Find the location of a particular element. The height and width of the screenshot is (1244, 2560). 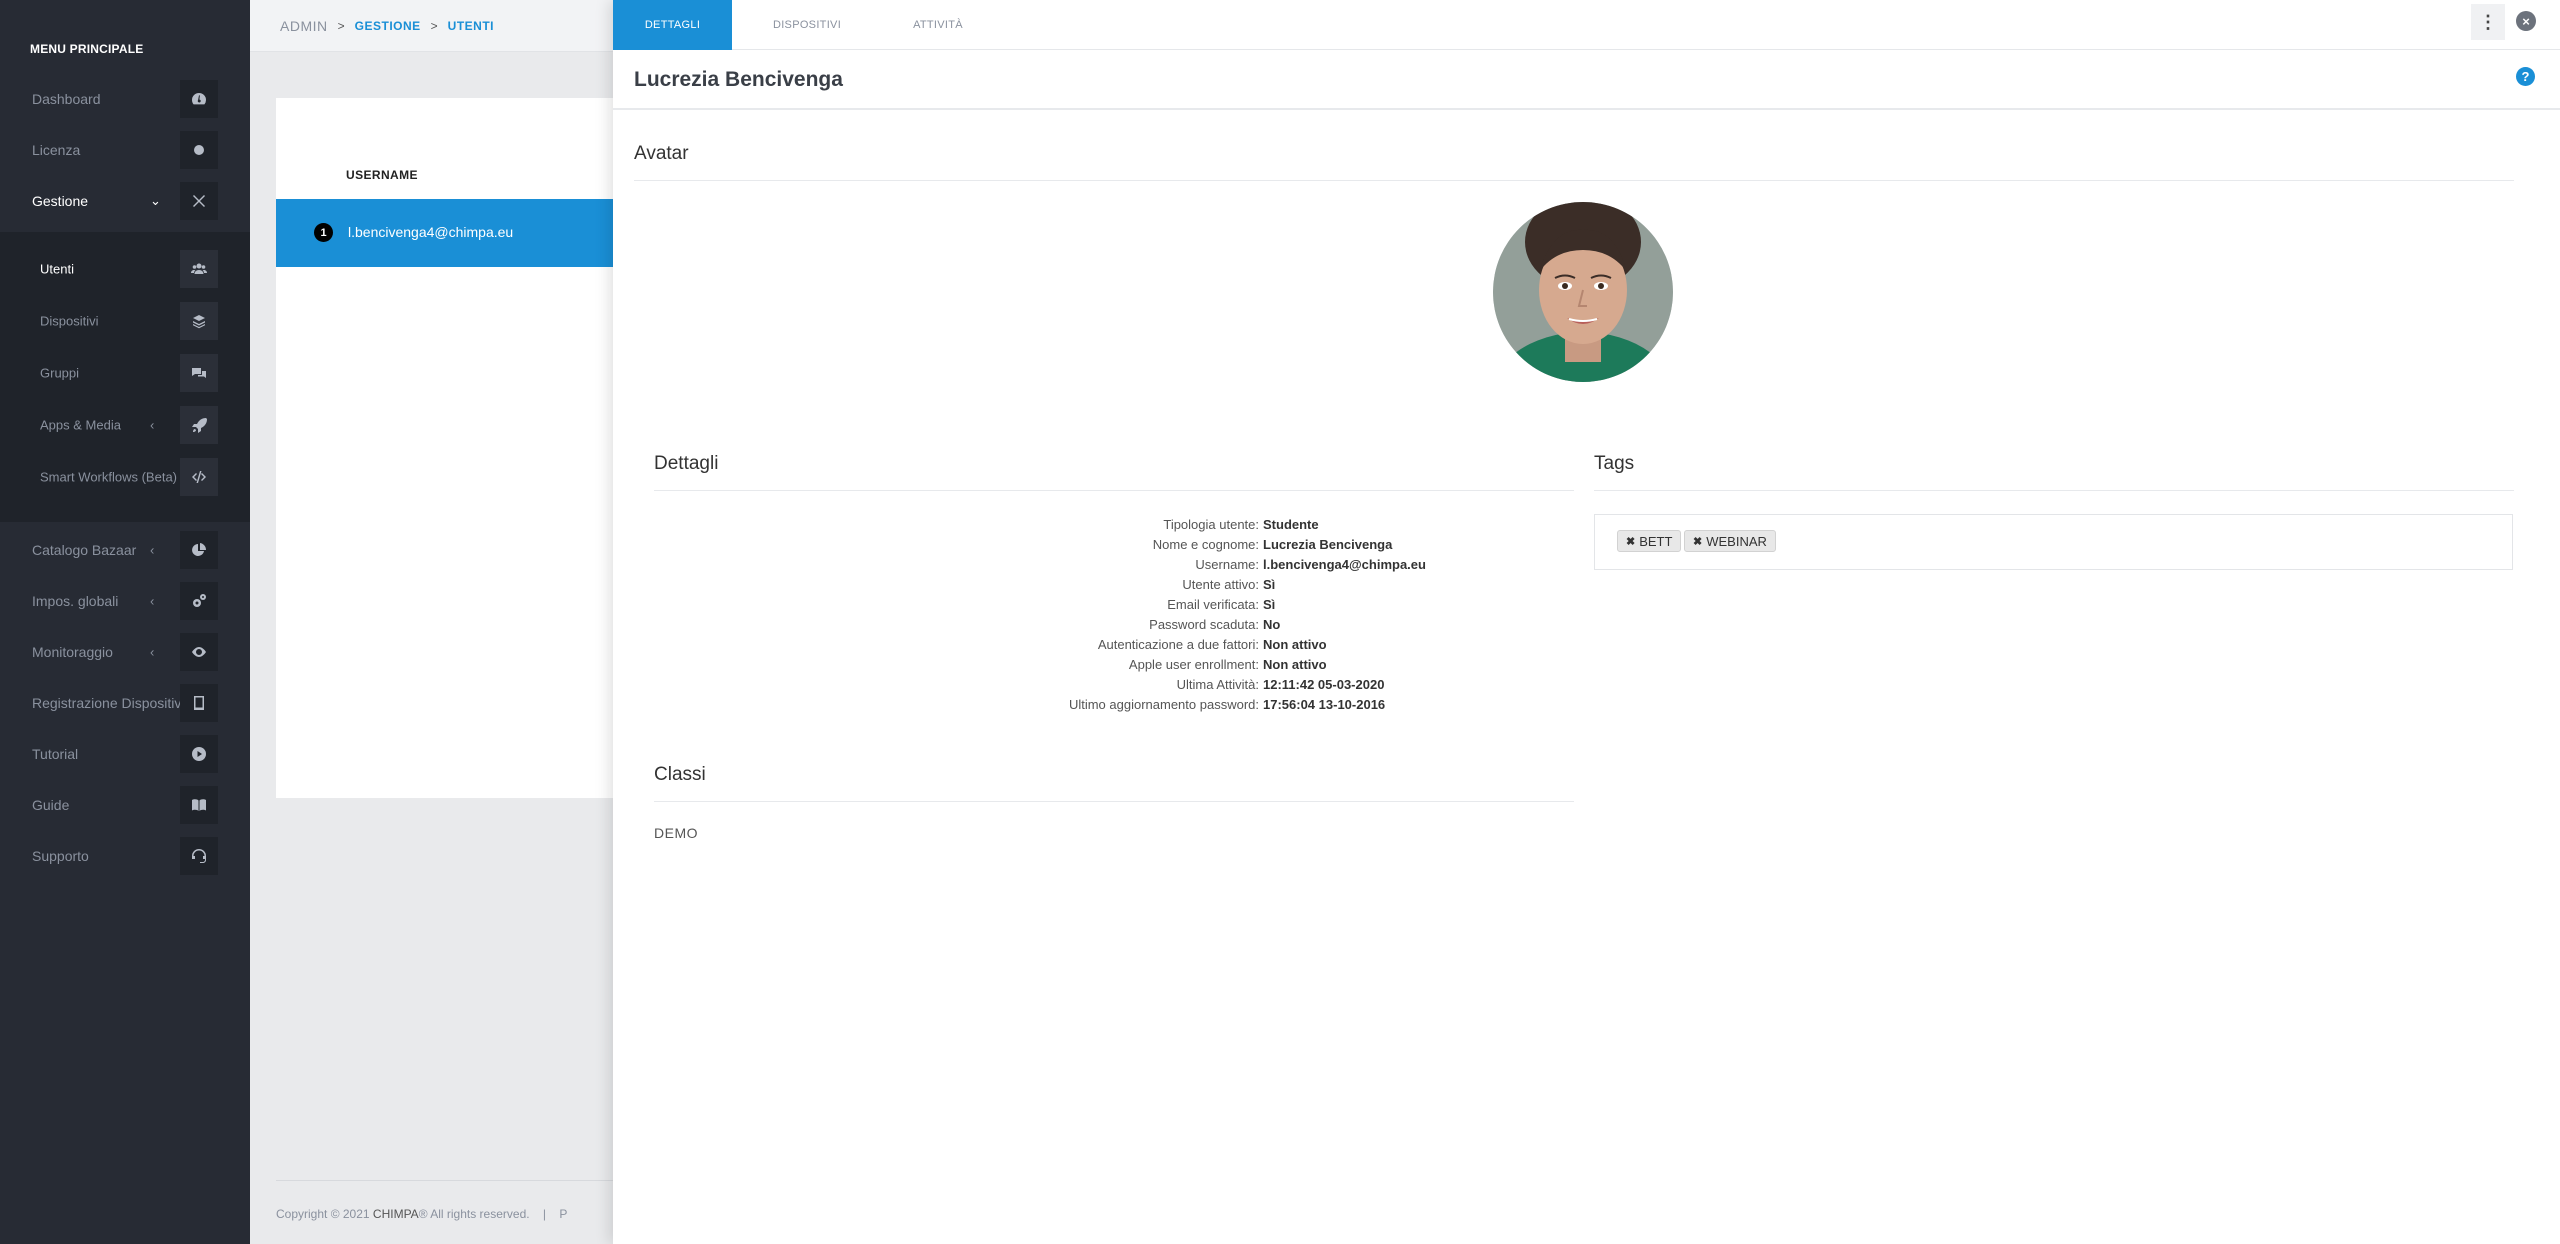

book-icon is located at coordinates (199, 805).